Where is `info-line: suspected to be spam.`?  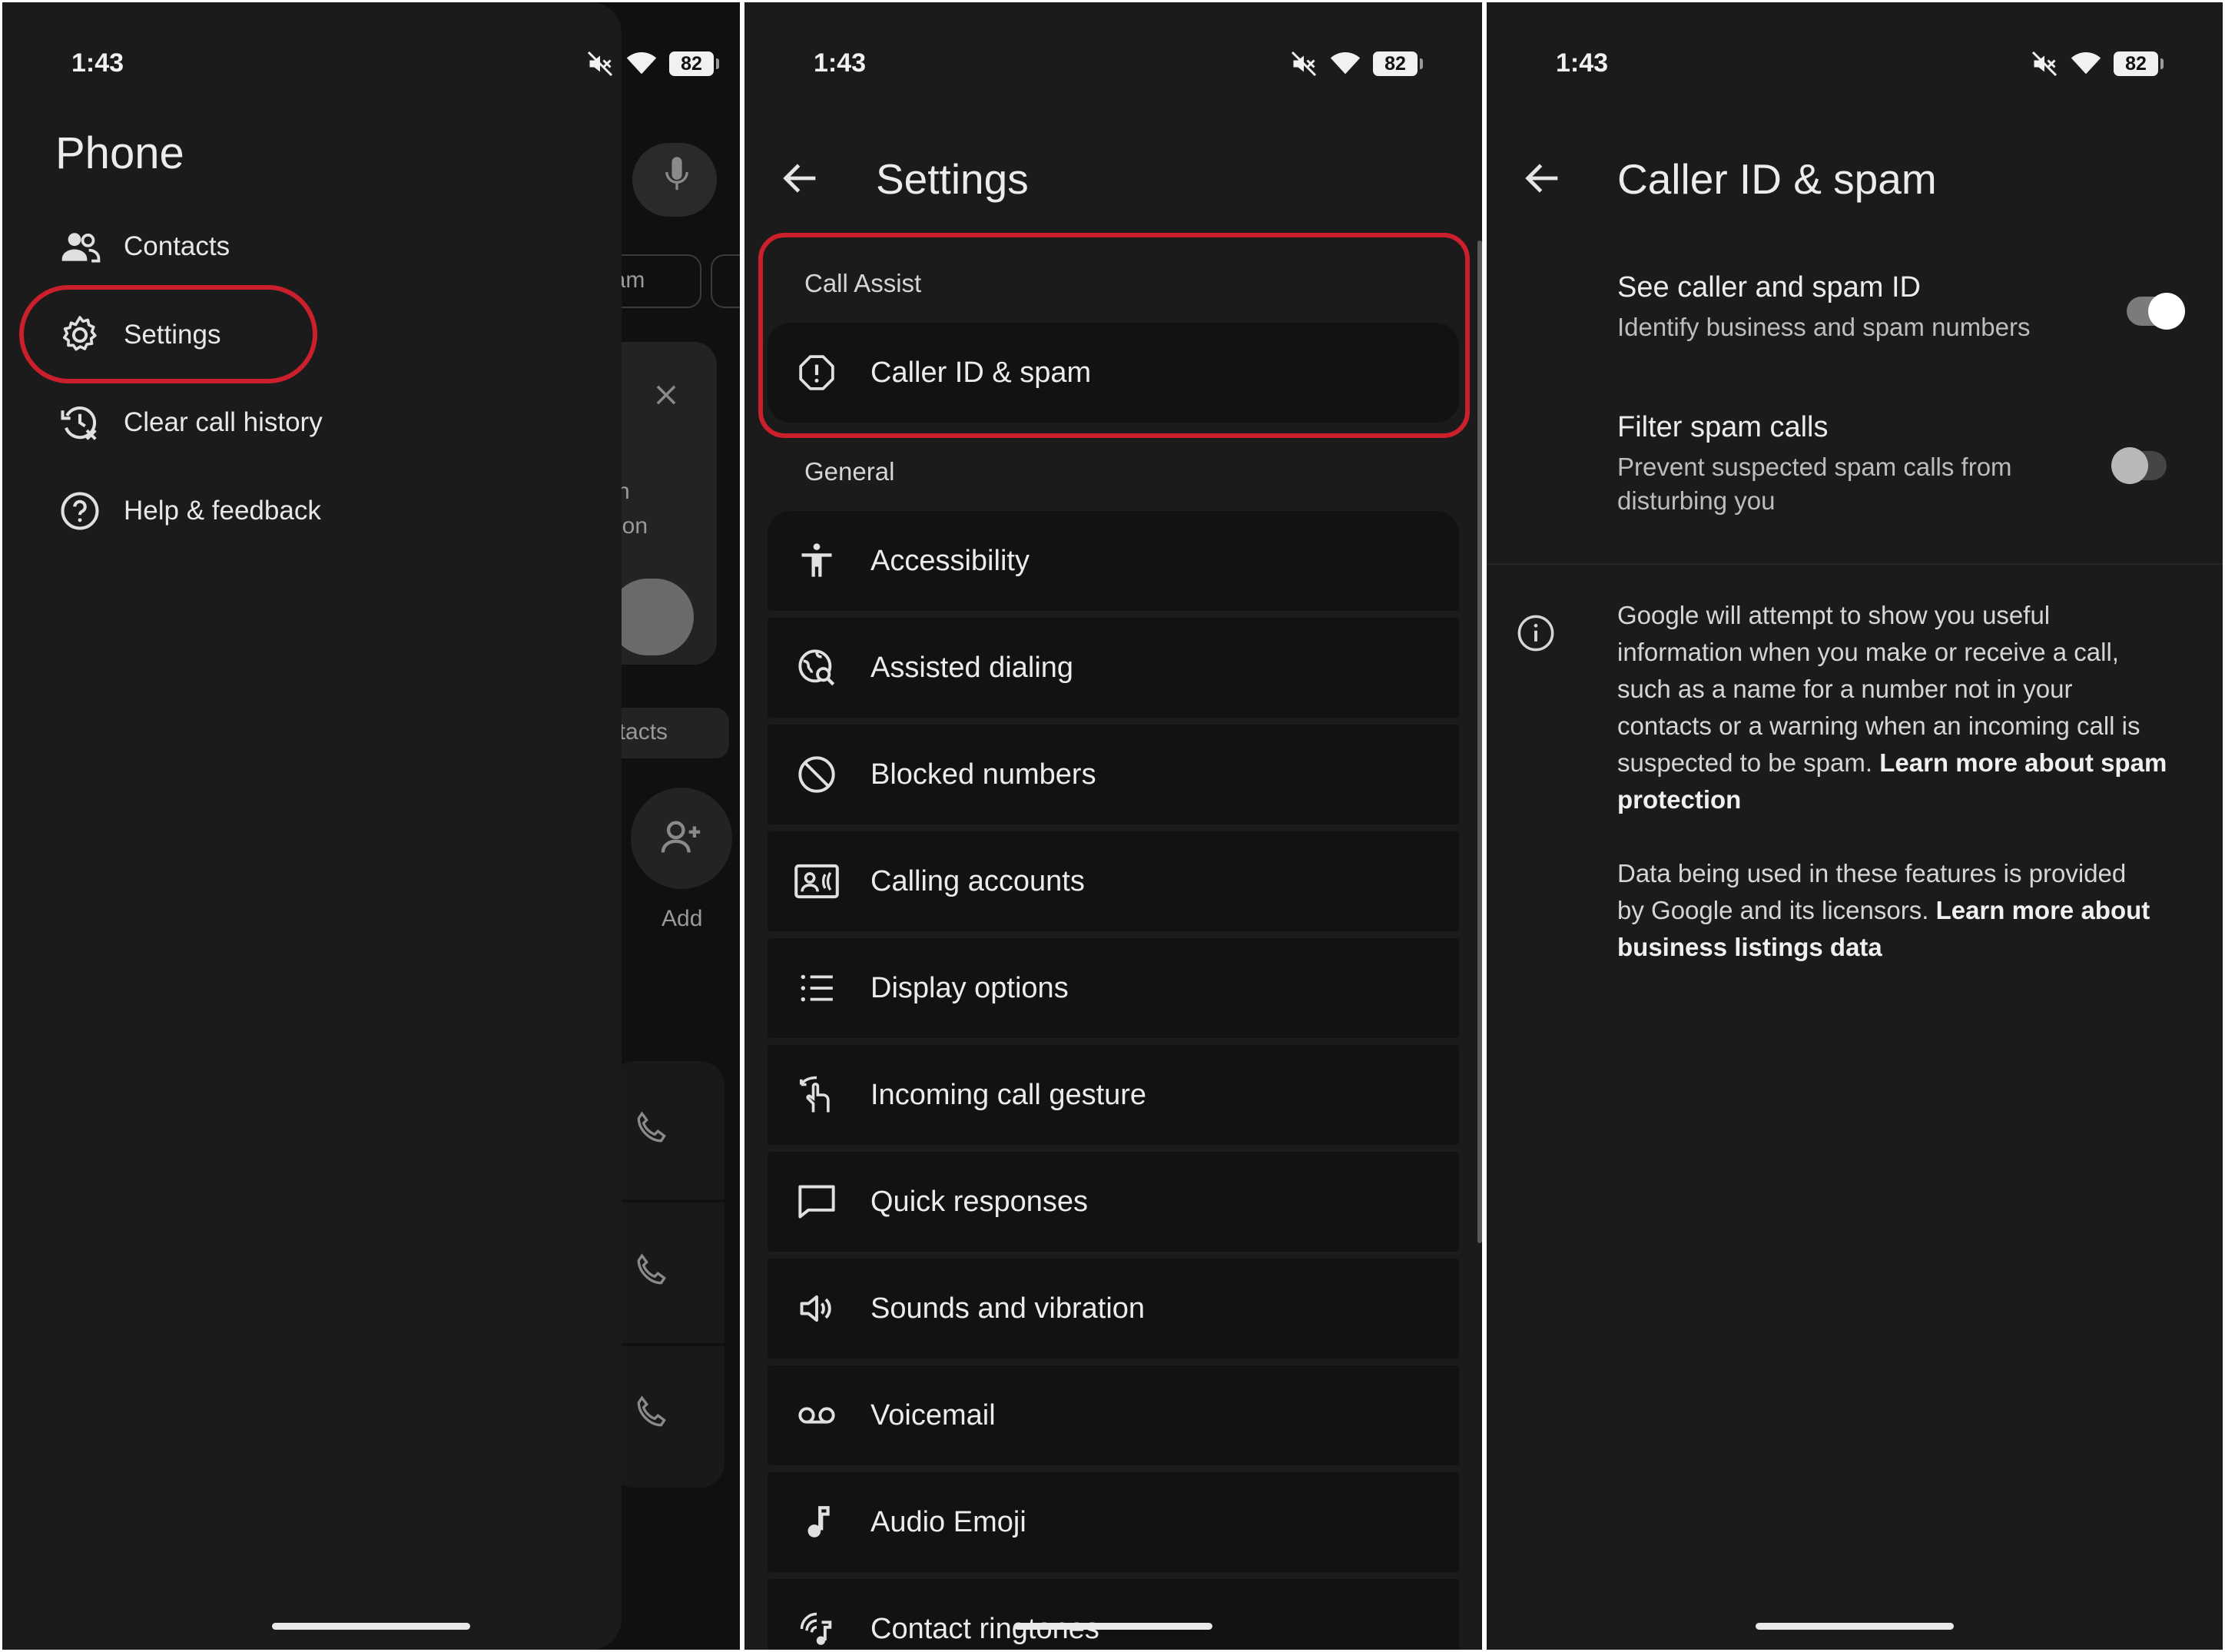
info-line: suspected to be spam. is located at coordinates (1745, 762).